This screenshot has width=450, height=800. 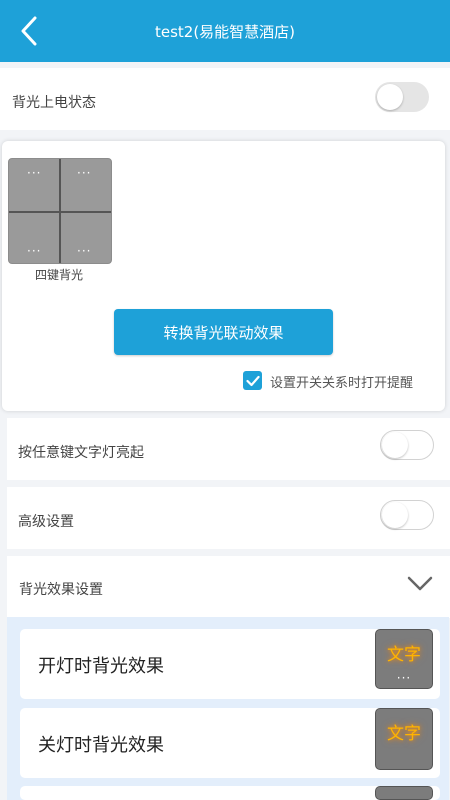 I want to click on tile-divider-horizontal, so click(x=60, y=212).